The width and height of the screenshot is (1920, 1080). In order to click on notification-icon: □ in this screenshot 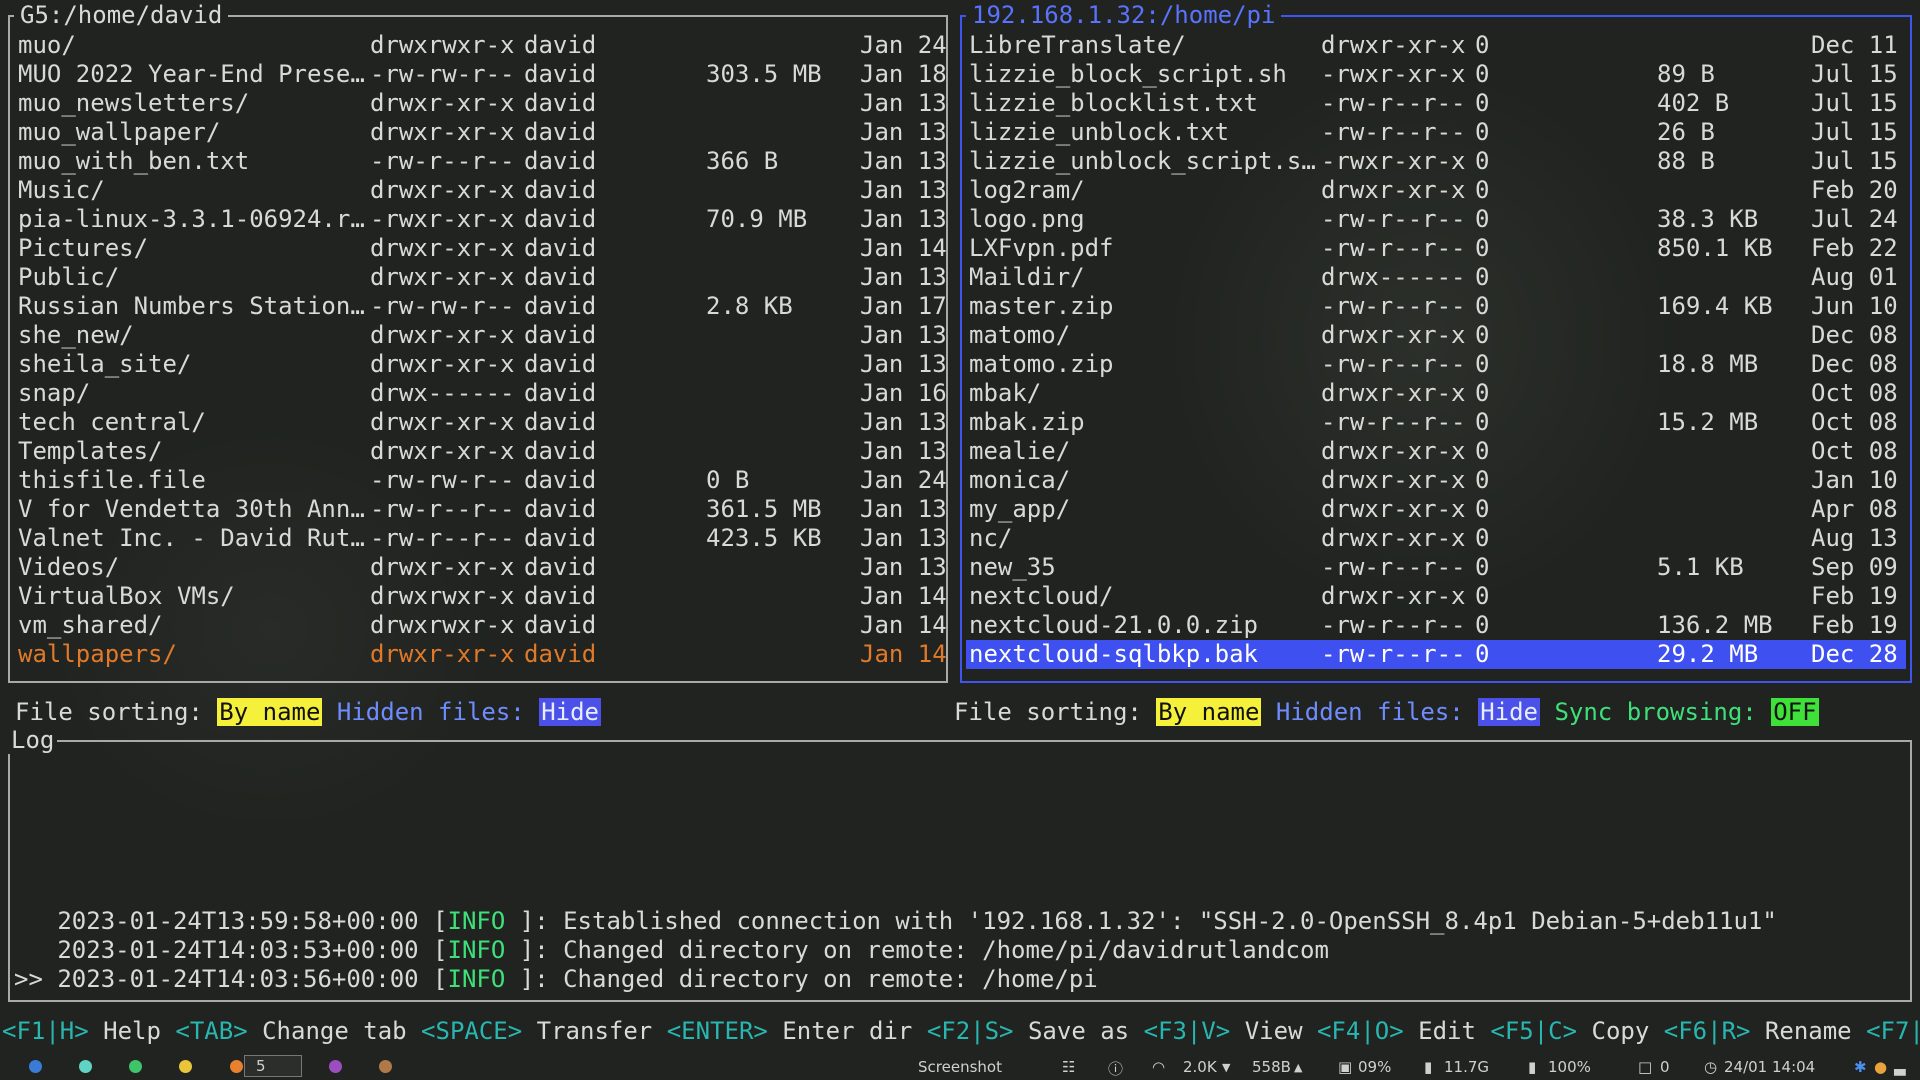, I will do `click(1645, 1067)`.